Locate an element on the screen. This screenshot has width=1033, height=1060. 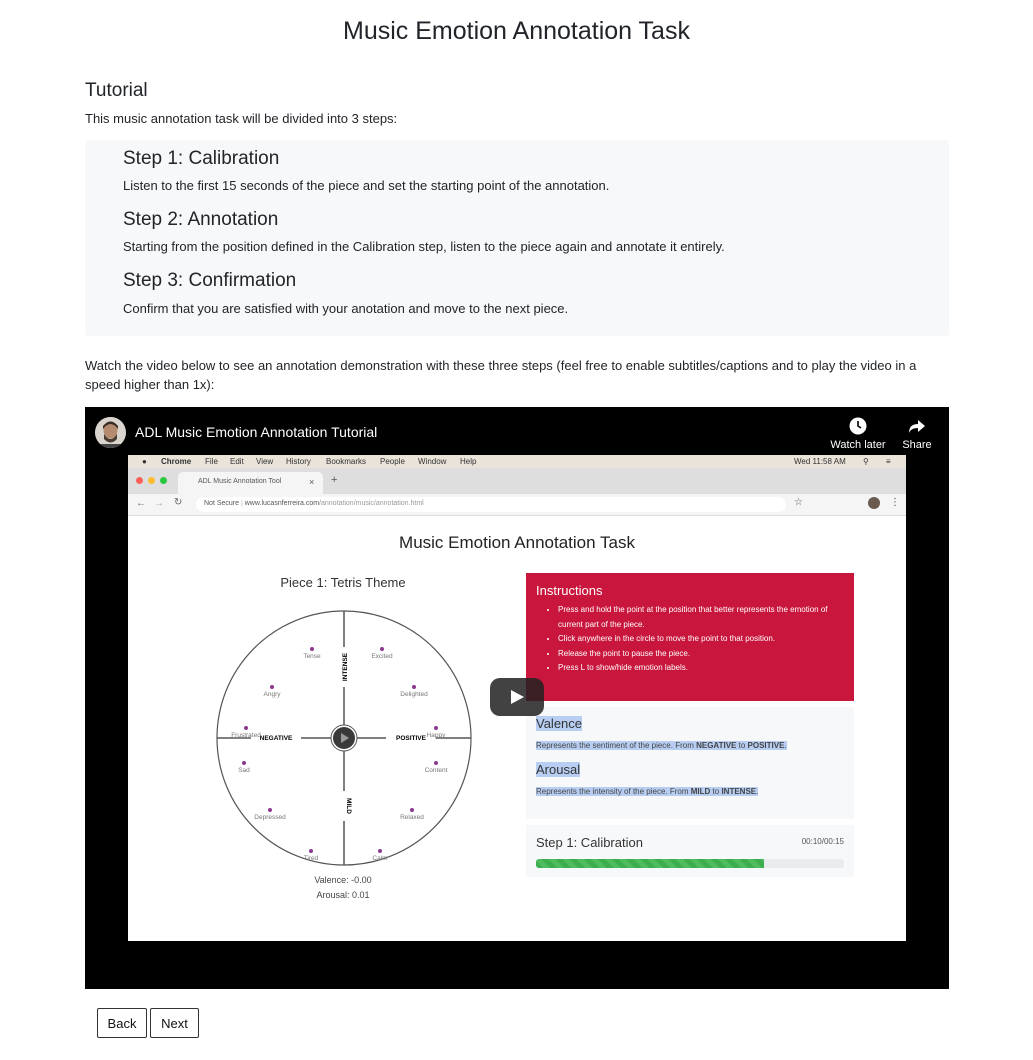
emotion-label-content: Content is located at coordinates (436, 770).